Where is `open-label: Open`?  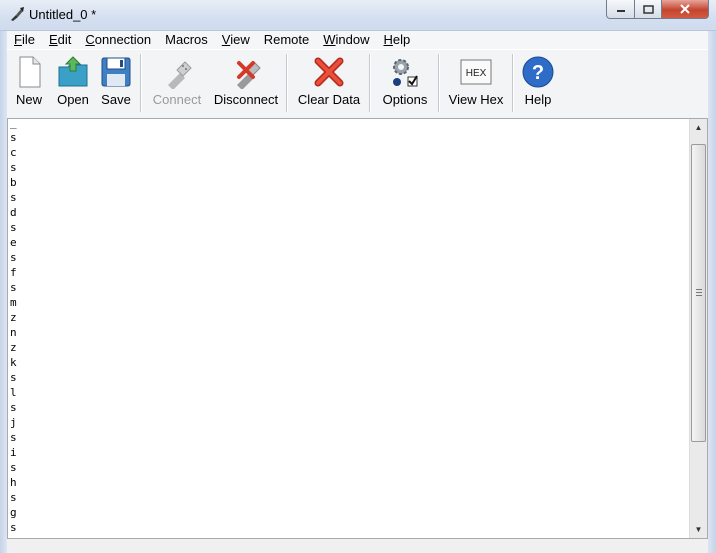
open-label: Open is located at coordinates (73, 99).